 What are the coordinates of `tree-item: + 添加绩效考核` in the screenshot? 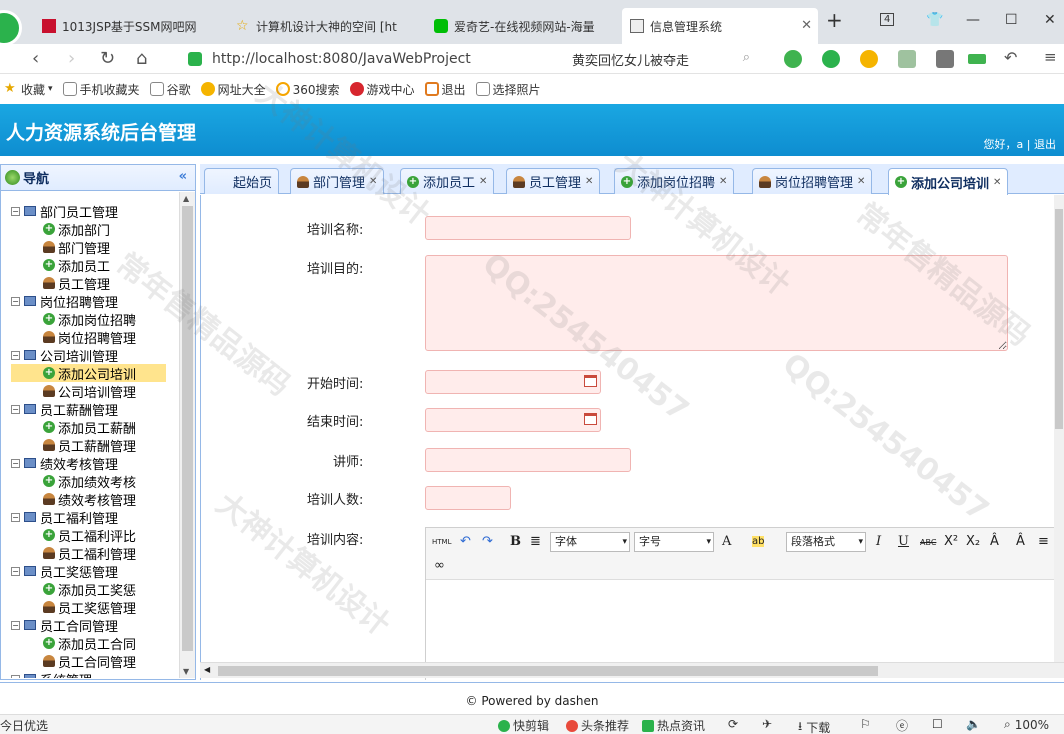 It's located at (90, 481).